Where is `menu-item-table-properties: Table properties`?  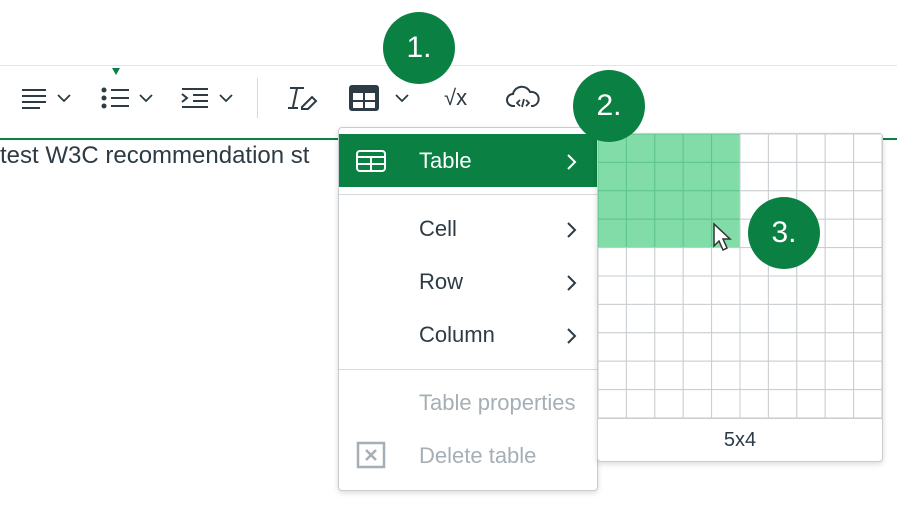 menu-item-table-properties: Table properties is located at coordinates (468, 402).